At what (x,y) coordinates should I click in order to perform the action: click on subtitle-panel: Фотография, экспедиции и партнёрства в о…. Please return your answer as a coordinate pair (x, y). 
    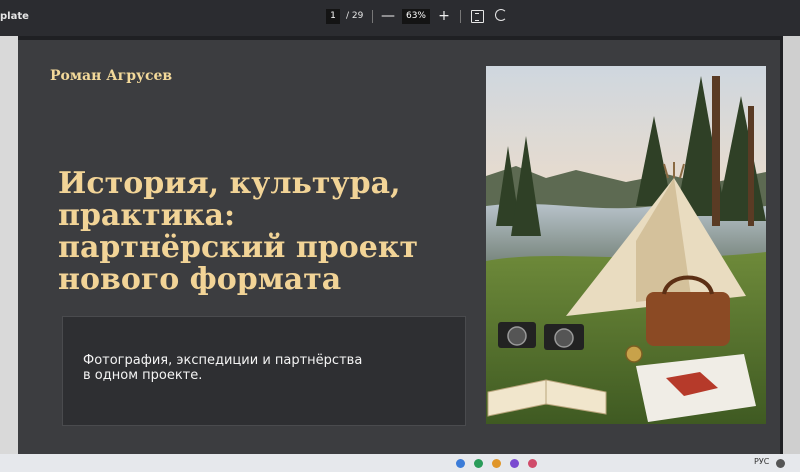
    Looking at the image, I should click on (264, 371).